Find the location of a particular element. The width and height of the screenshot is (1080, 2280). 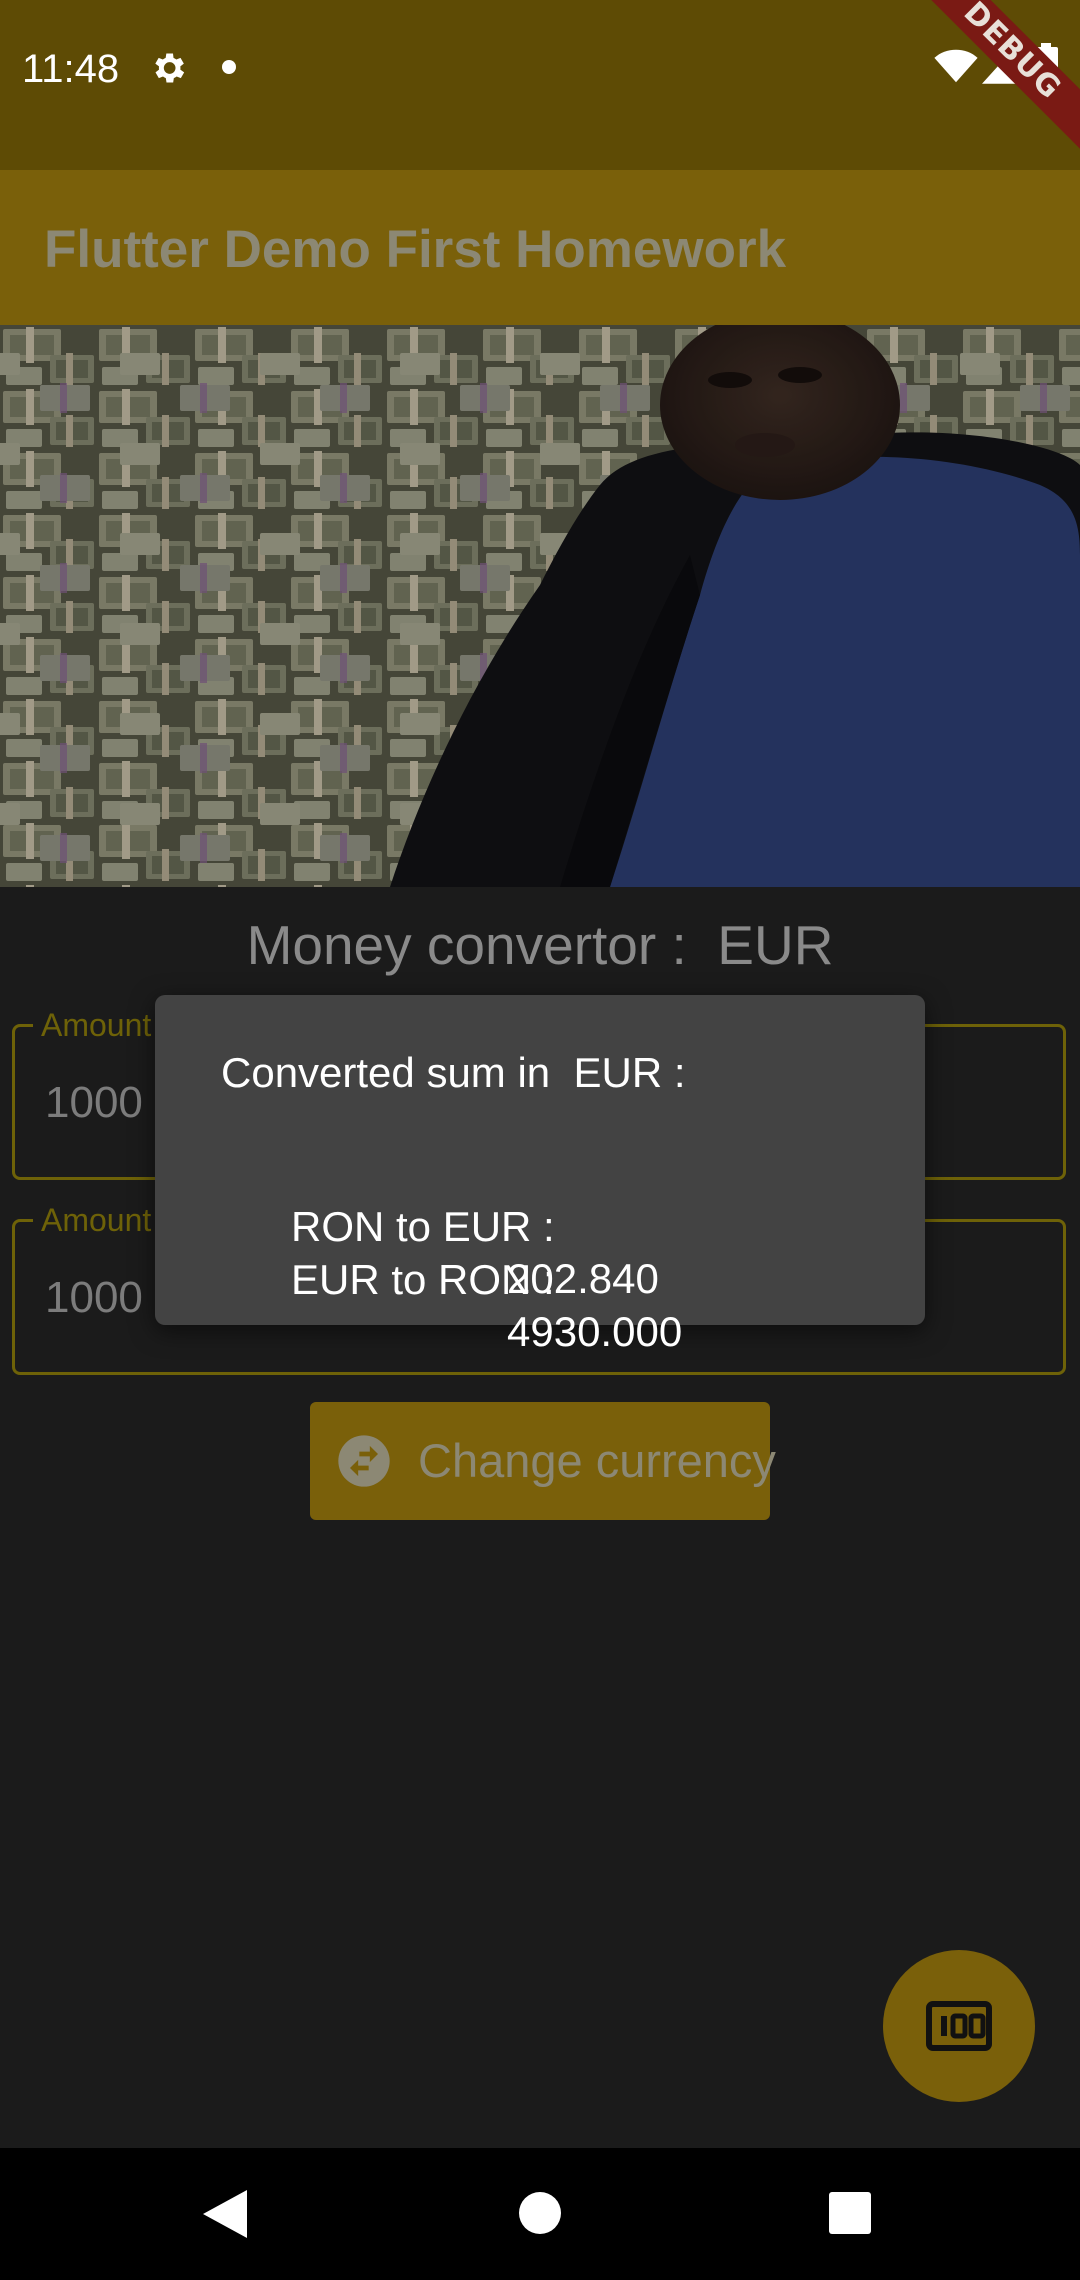

home-icon is located at coordinates (540, 2213).